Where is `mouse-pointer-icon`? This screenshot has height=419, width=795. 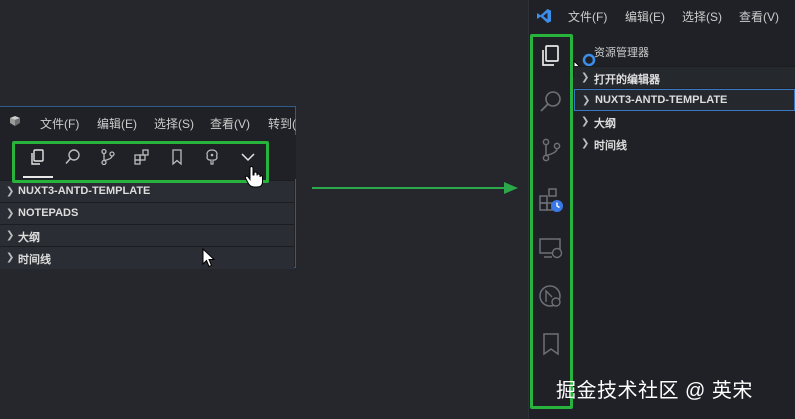
mouse-pointer-icon is located at coordinates (209, 258).